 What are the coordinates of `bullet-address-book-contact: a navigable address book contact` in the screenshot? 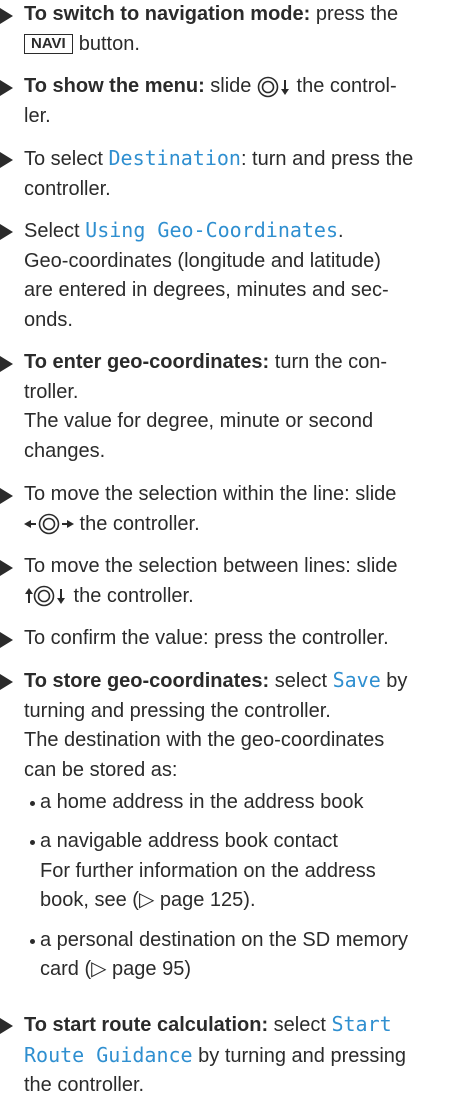 It's located at (189, 841).